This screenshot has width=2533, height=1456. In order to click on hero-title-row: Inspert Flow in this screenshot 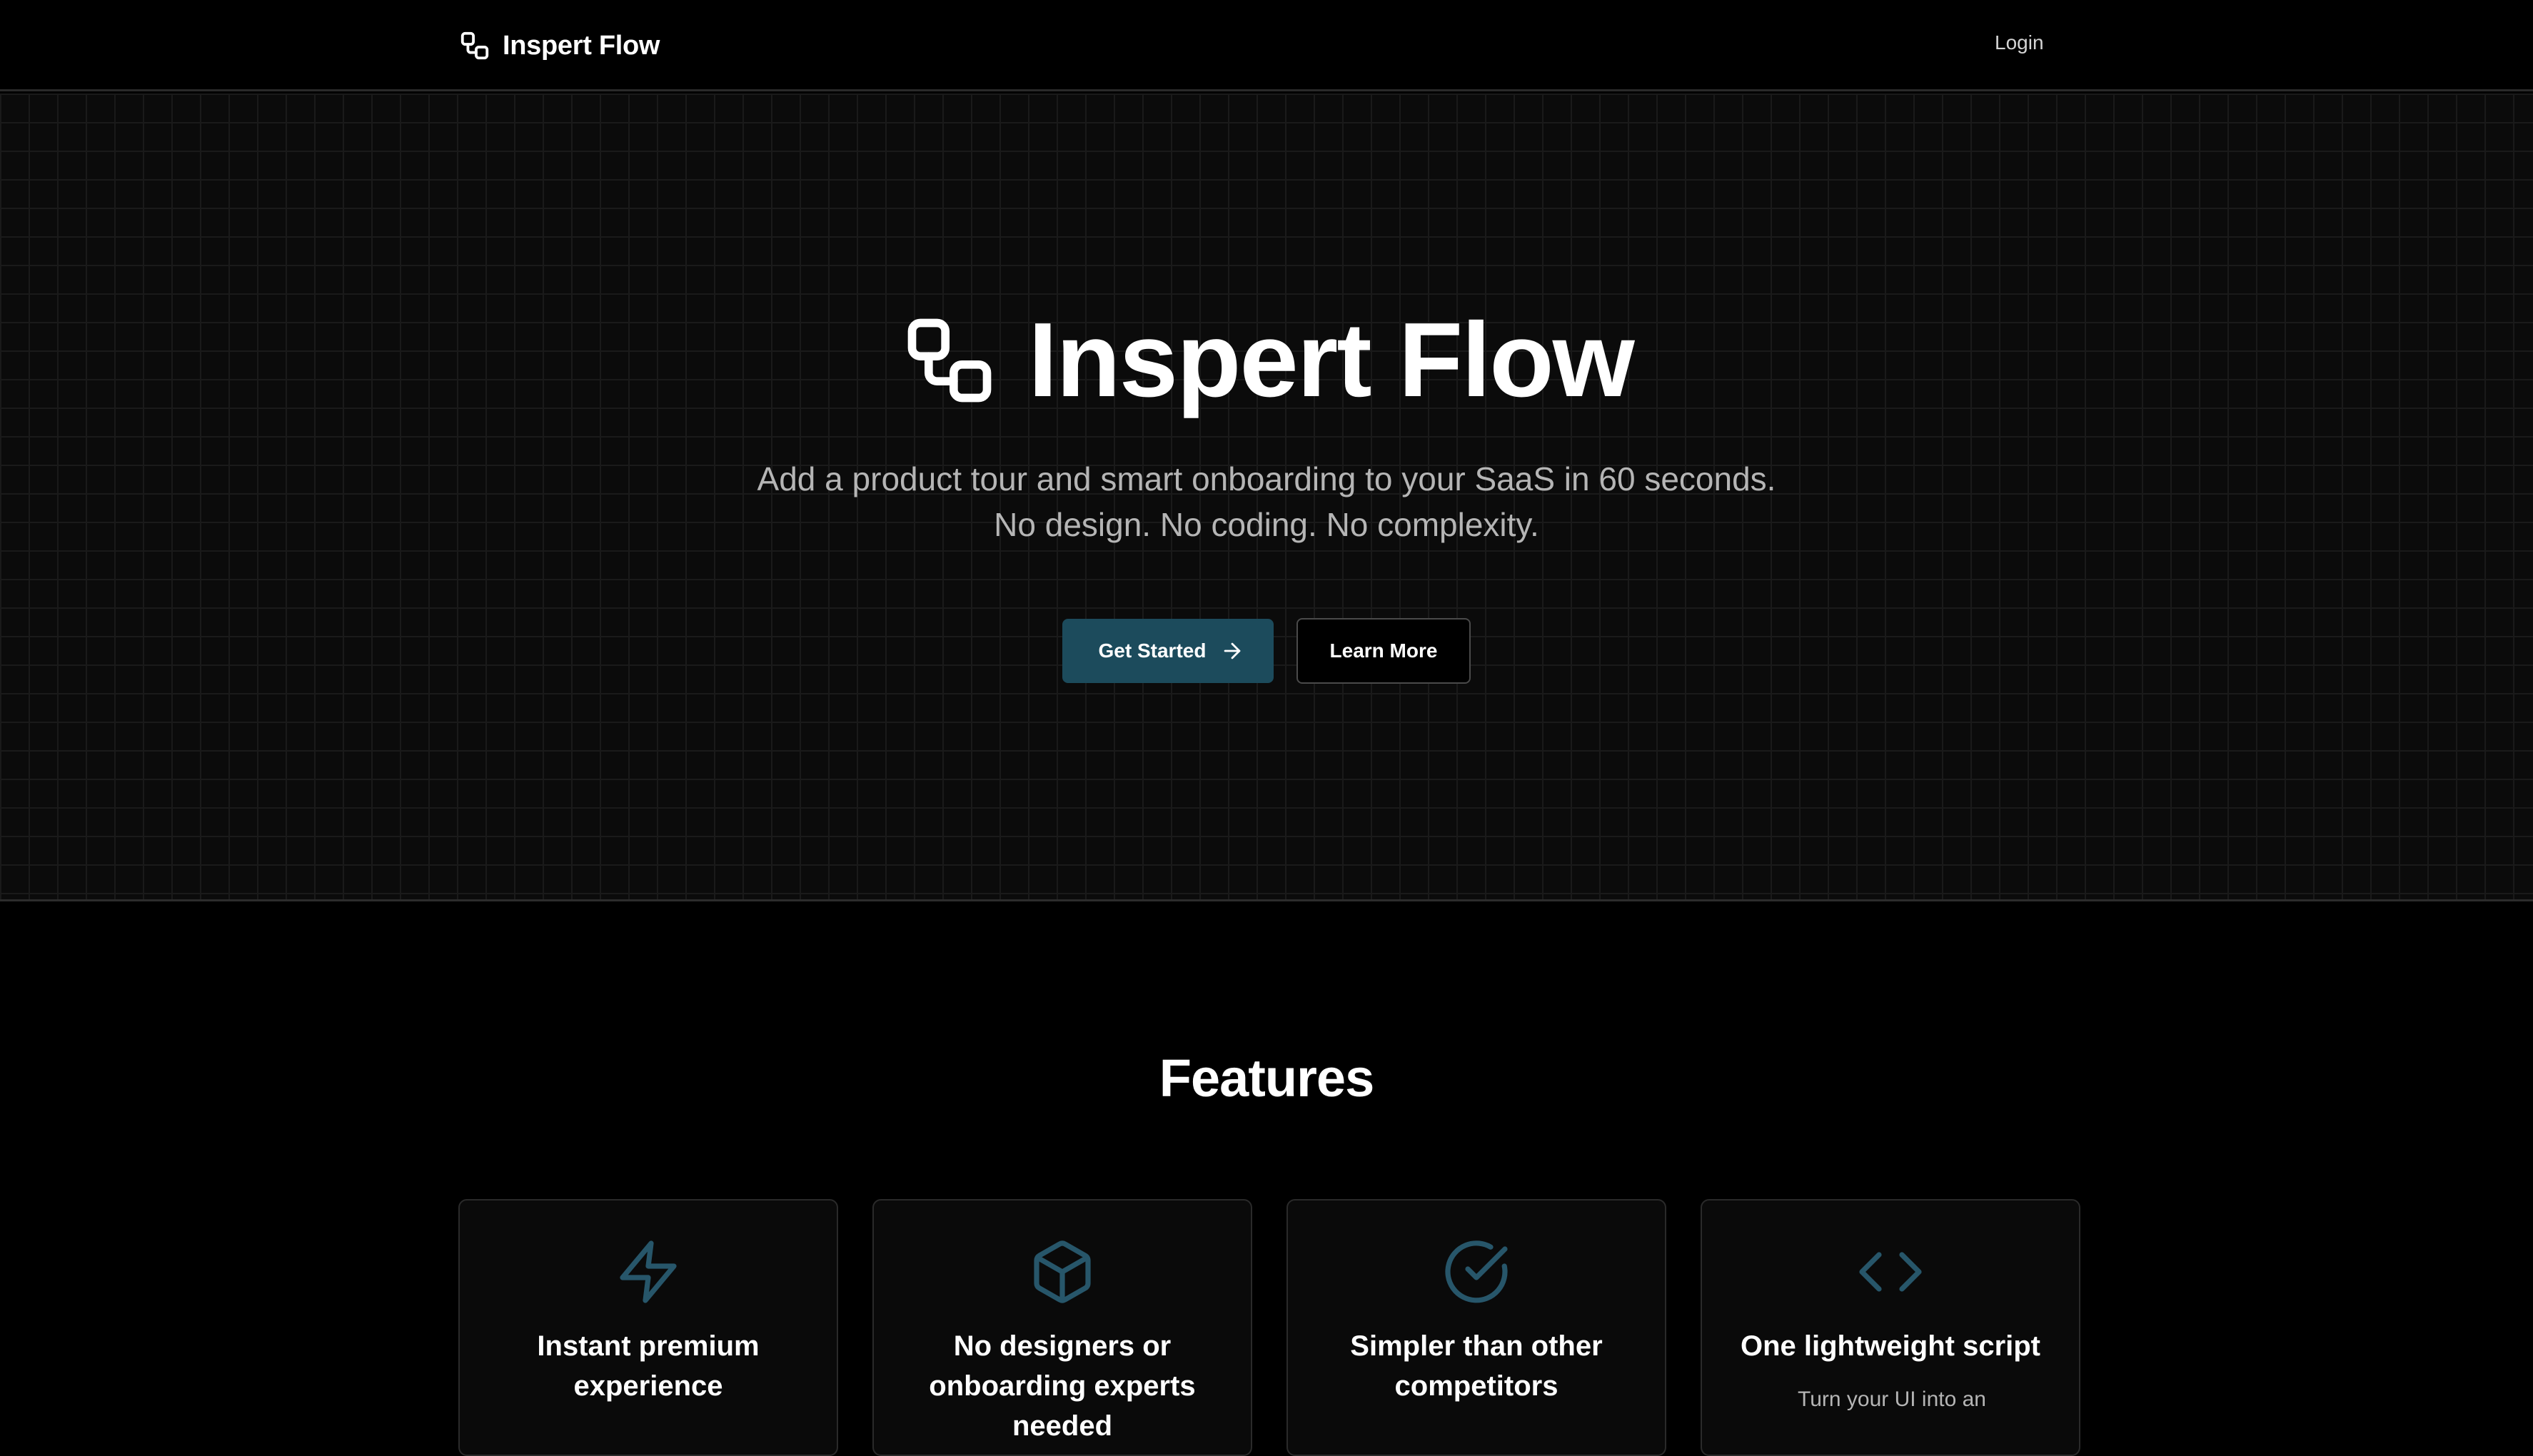, I will do `click(1266, 360)`.